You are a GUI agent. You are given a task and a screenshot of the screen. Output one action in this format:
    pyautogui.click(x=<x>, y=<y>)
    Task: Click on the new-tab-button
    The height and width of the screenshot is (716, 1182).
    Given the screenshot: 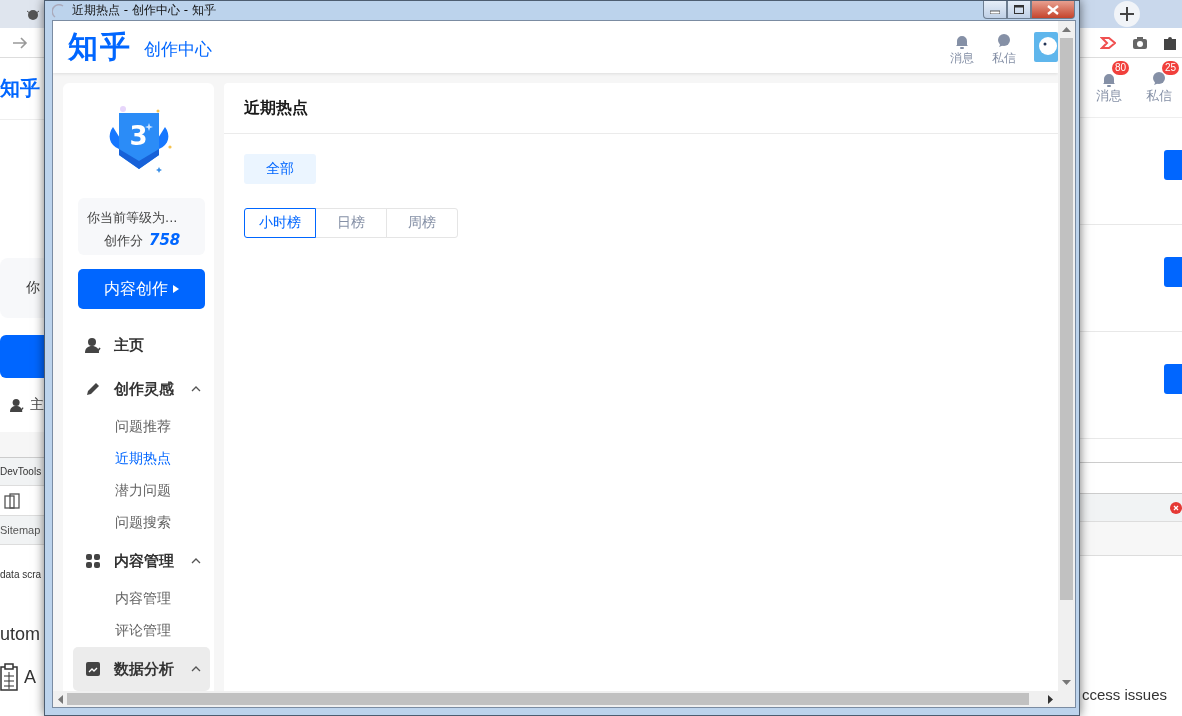 What is the action you would take?
    pyautogui.click(x=1127, y=14)
    